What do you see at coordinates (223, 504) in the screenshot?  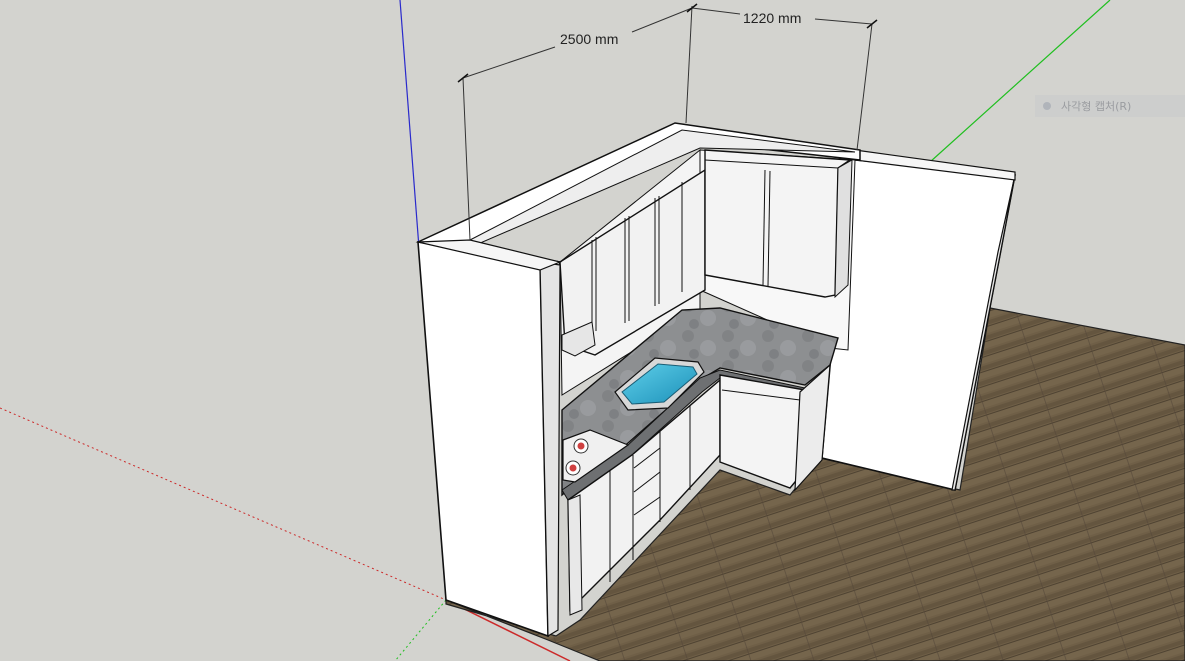 I see `red-axis-dotted` at bounding box center [223, 504].